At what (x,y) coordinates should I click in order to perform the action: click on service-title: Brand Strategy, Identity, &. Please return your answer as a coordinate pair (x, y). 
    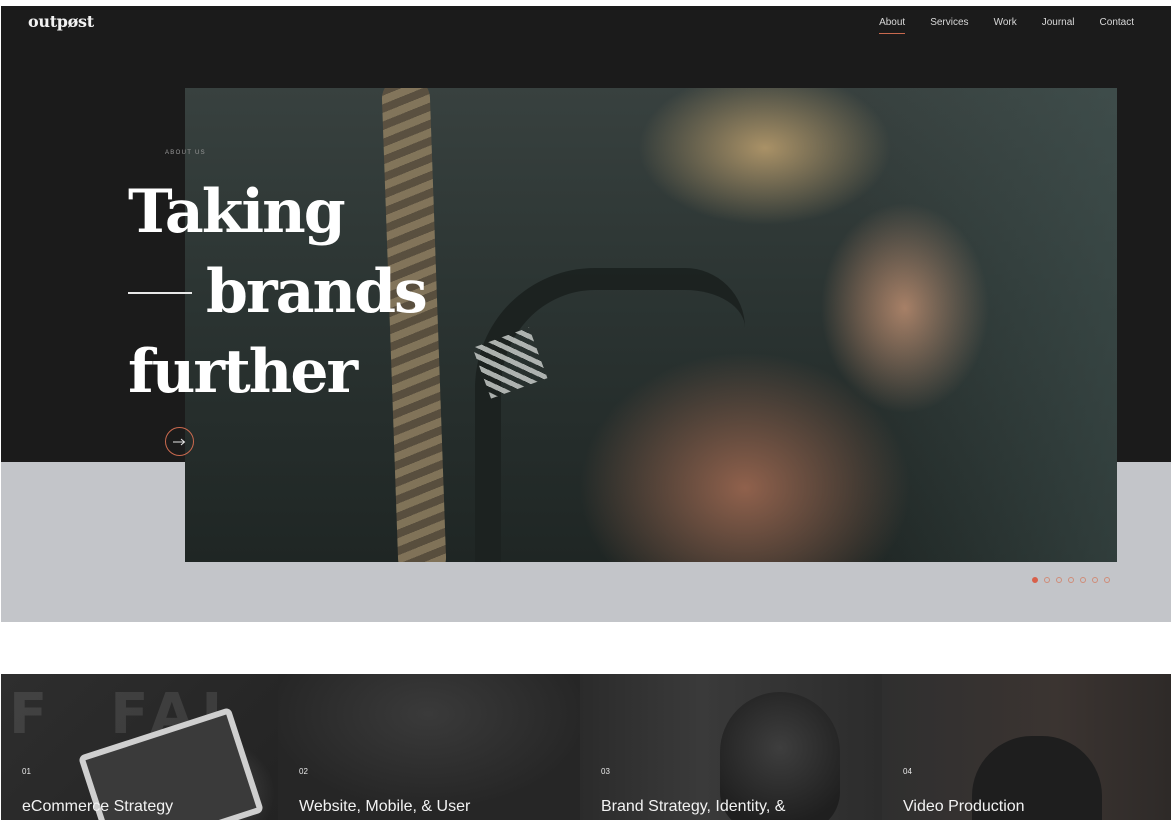
    Looking at the image, I should click on (693, 806).